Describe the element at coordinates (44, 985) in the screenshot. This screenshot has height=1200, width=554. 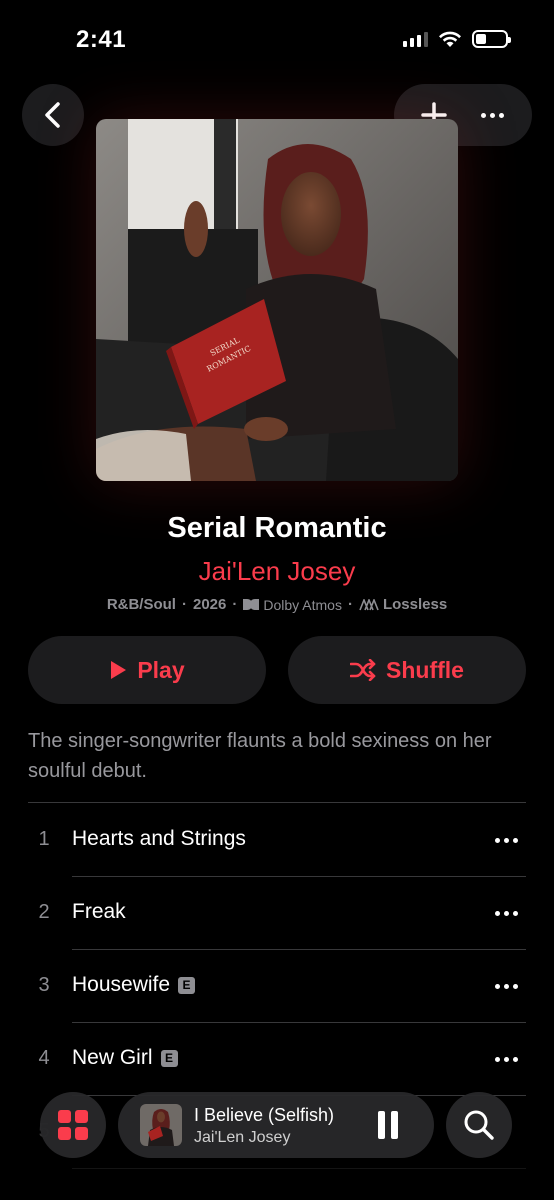
I see `track-number: 3` at that location.